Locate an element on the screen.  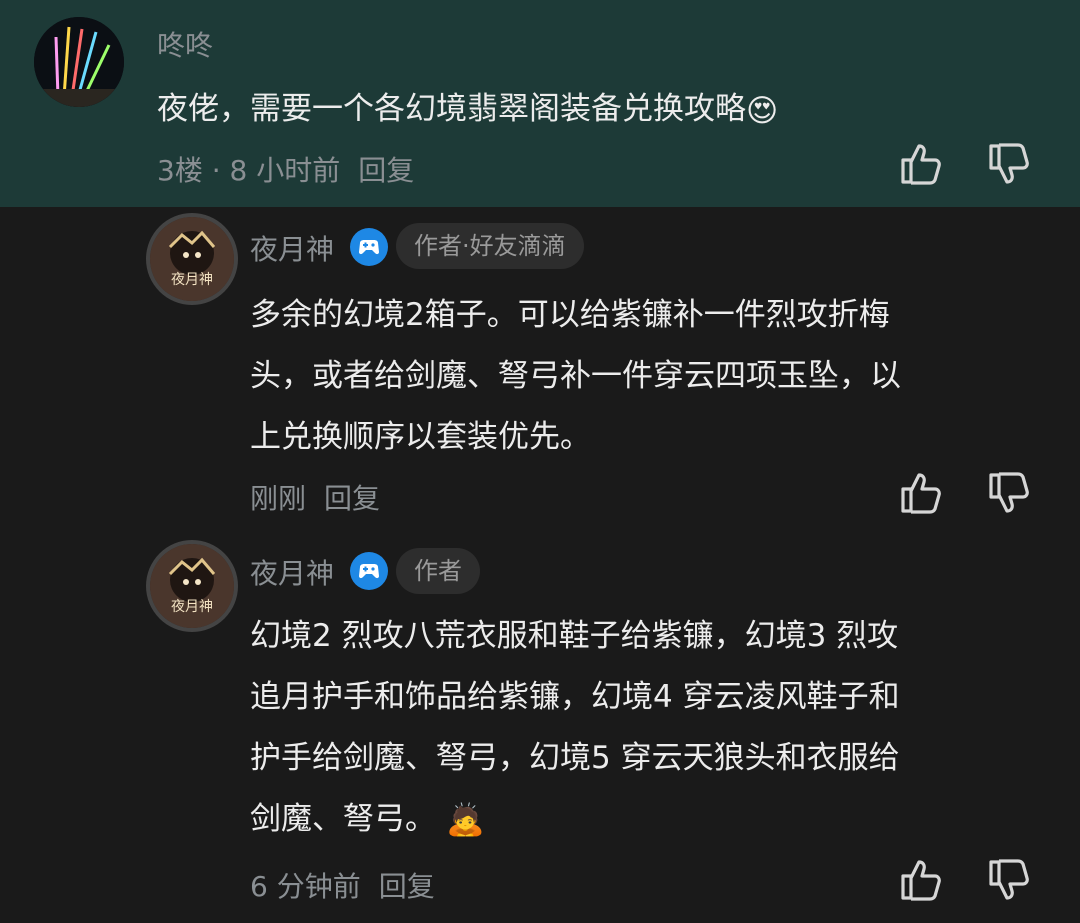
reply-line: 头，或者给剑魔、弩弓补一件穿云四项玉坠，以 is located at coordinates (575, 376).